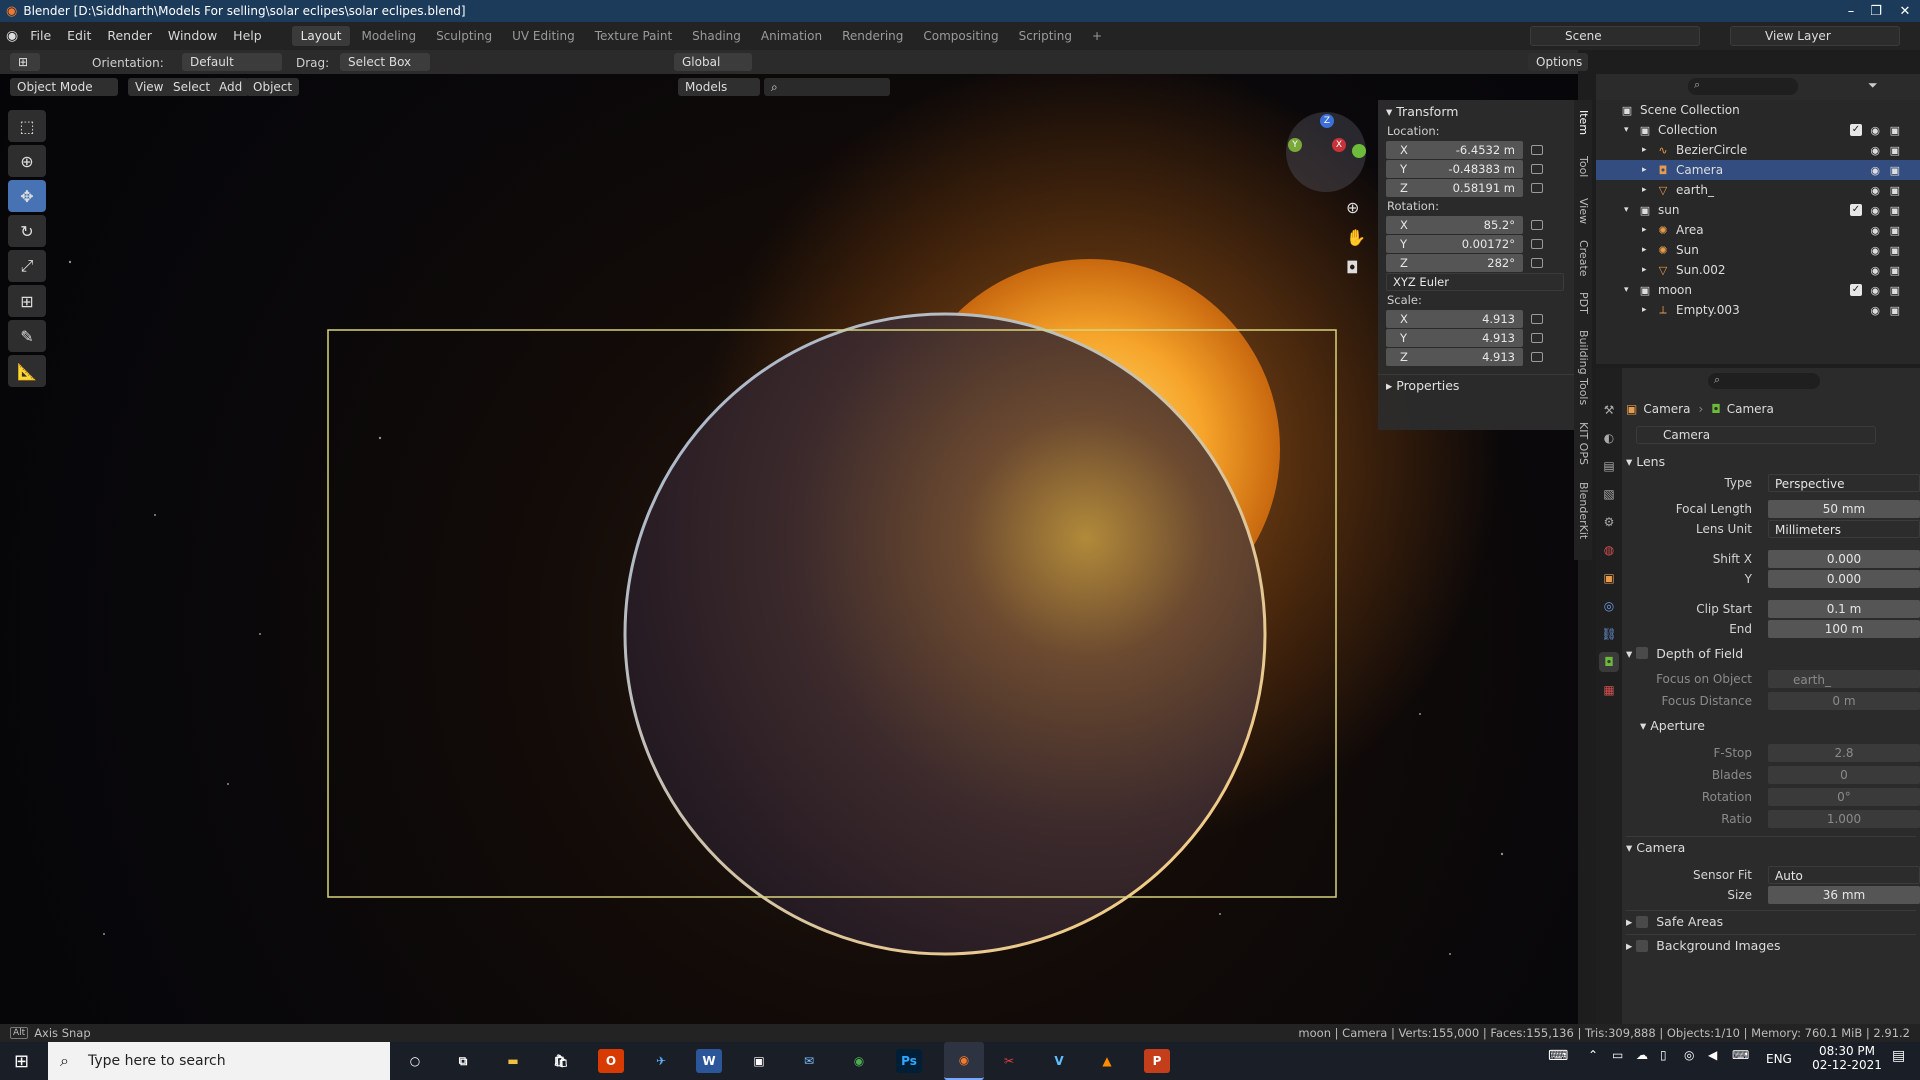 This screenshot has width=1920, height=1080. Describe the element at coordinates (713, 62) in the screenshot. I see `transform-orientation-dropdown: Global` at that location.